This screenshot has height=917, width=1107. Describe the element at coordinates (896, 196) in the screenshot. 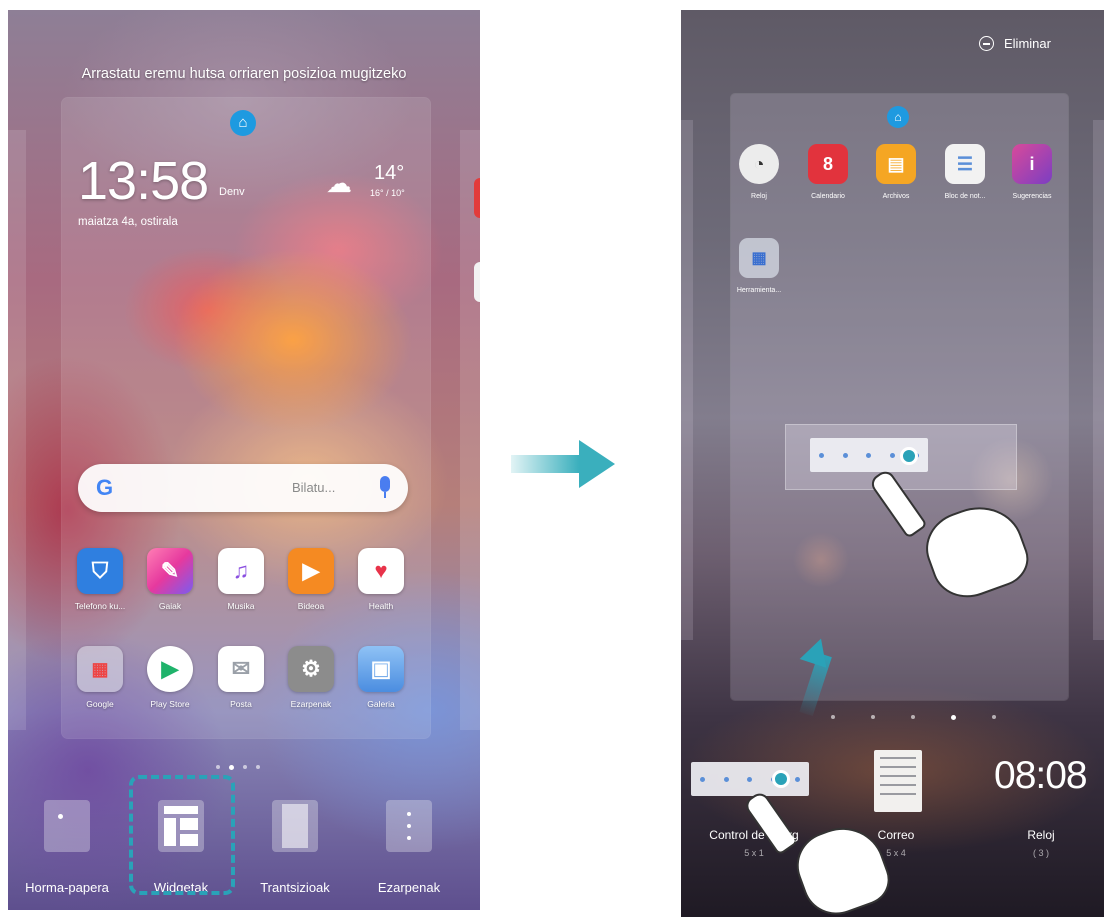

I see `app-label: Archivos` at that location.